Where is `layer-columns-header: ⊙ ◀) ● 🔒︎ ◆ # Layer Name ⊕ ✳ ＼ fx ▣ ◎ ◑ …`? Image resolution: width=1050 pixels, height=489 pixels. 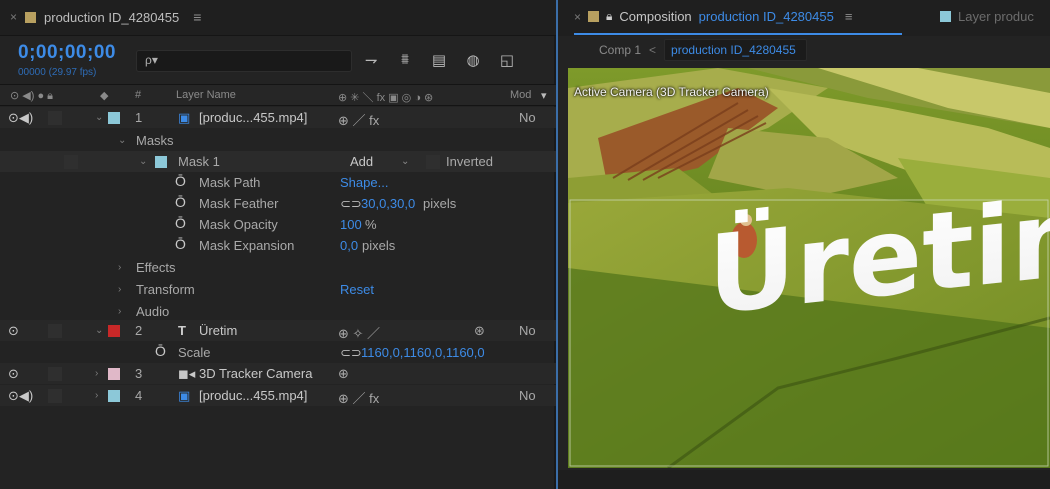 layer-columns-header: ⊙ ◀) ● 🔒︎ ◆ # Layer Name ⊕ ✳ ＼ fx ▣ ◎ ◑ … is located at coordinates (278, 95).